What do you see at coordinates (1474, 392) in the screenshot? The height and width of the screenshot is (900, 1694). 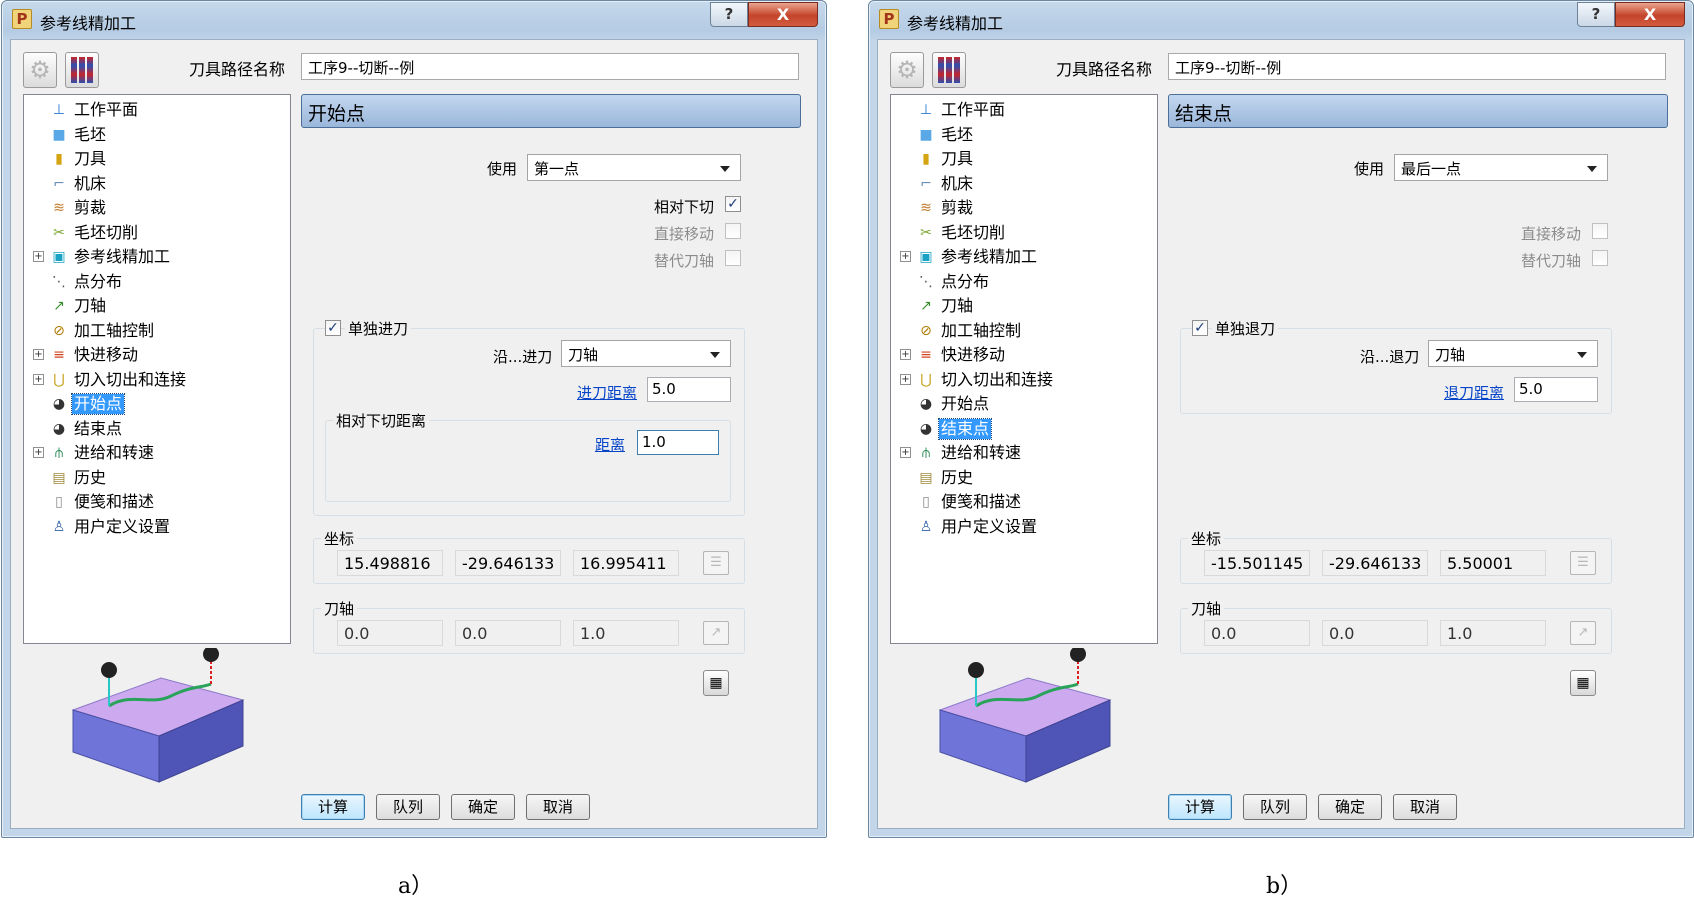 I see `retract-distance-link: 退刀距离` at bounding box center [1474, 392].